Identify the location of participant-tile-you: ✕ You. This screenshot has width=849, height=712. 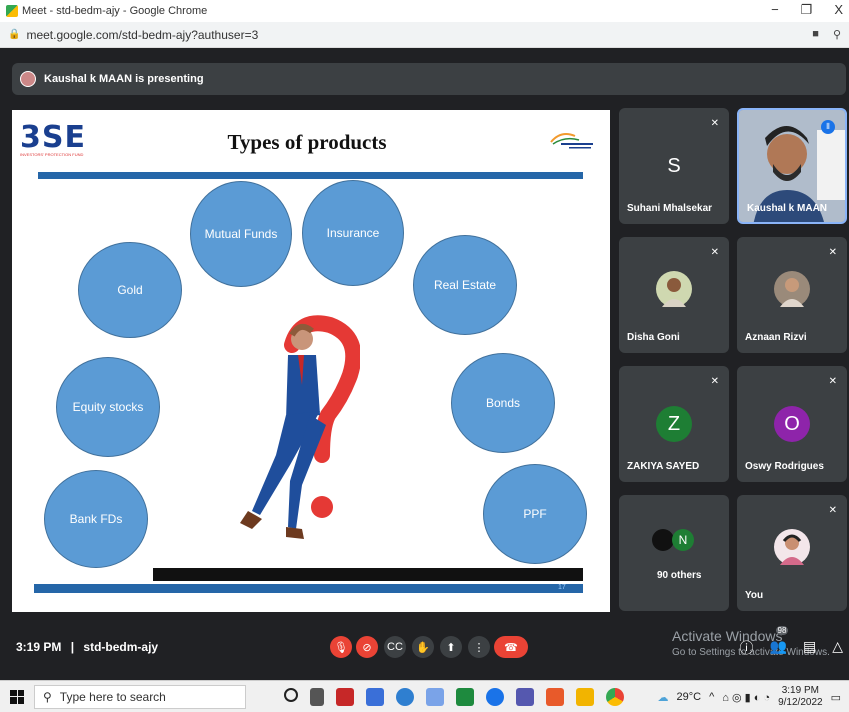
(792, 553).